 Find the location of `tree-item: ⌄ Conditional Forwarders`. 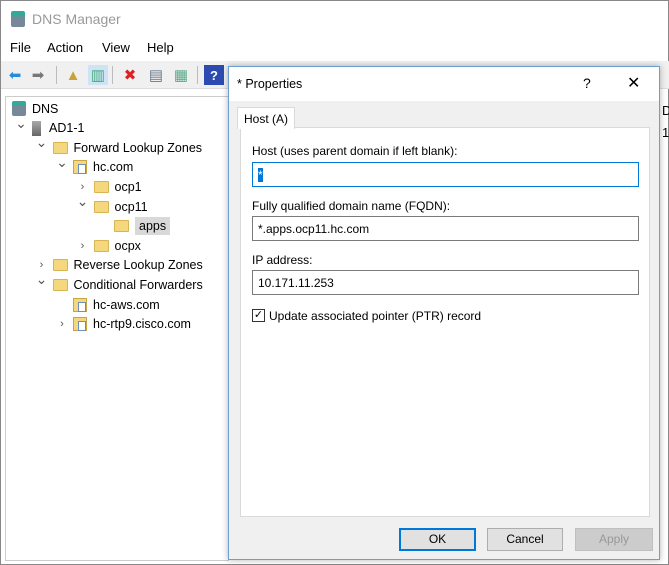

tree-item: ⌄ Conditional Forwarders is located at coordinates (119, 282).